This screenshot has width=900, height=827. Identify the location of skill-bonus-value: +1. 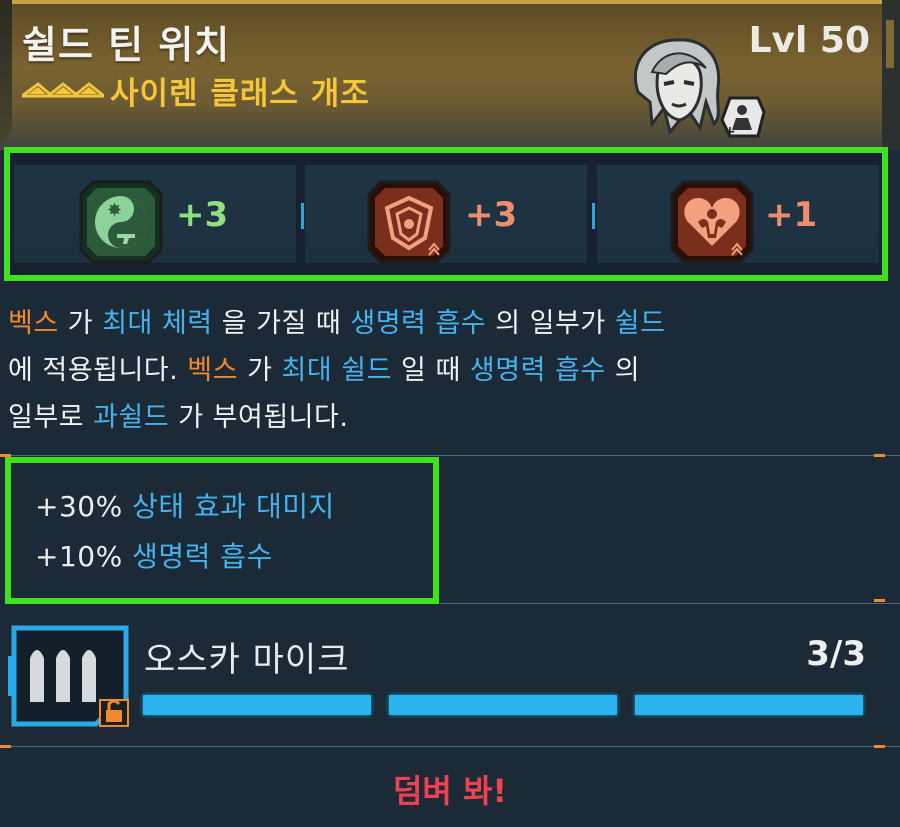
(791, 215).